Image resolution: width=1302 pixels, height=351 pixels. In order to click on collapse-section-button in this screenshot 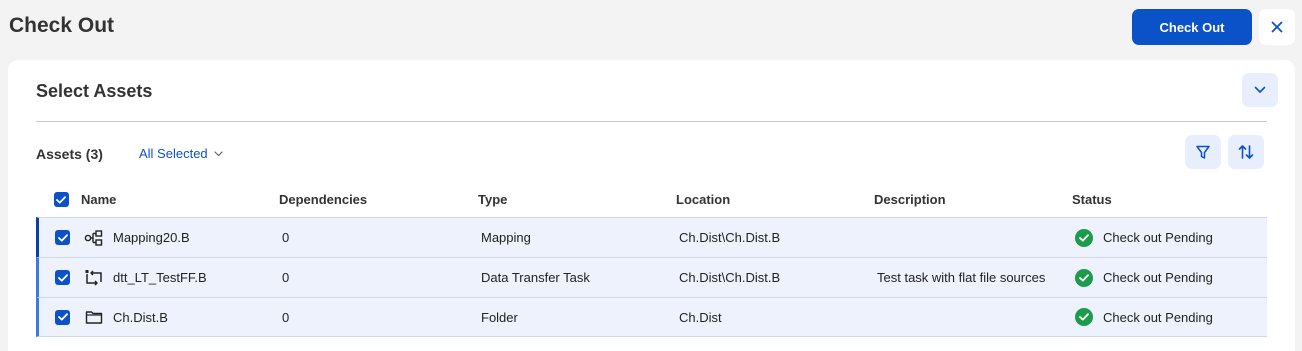, I will do `click(1260, 90)`.